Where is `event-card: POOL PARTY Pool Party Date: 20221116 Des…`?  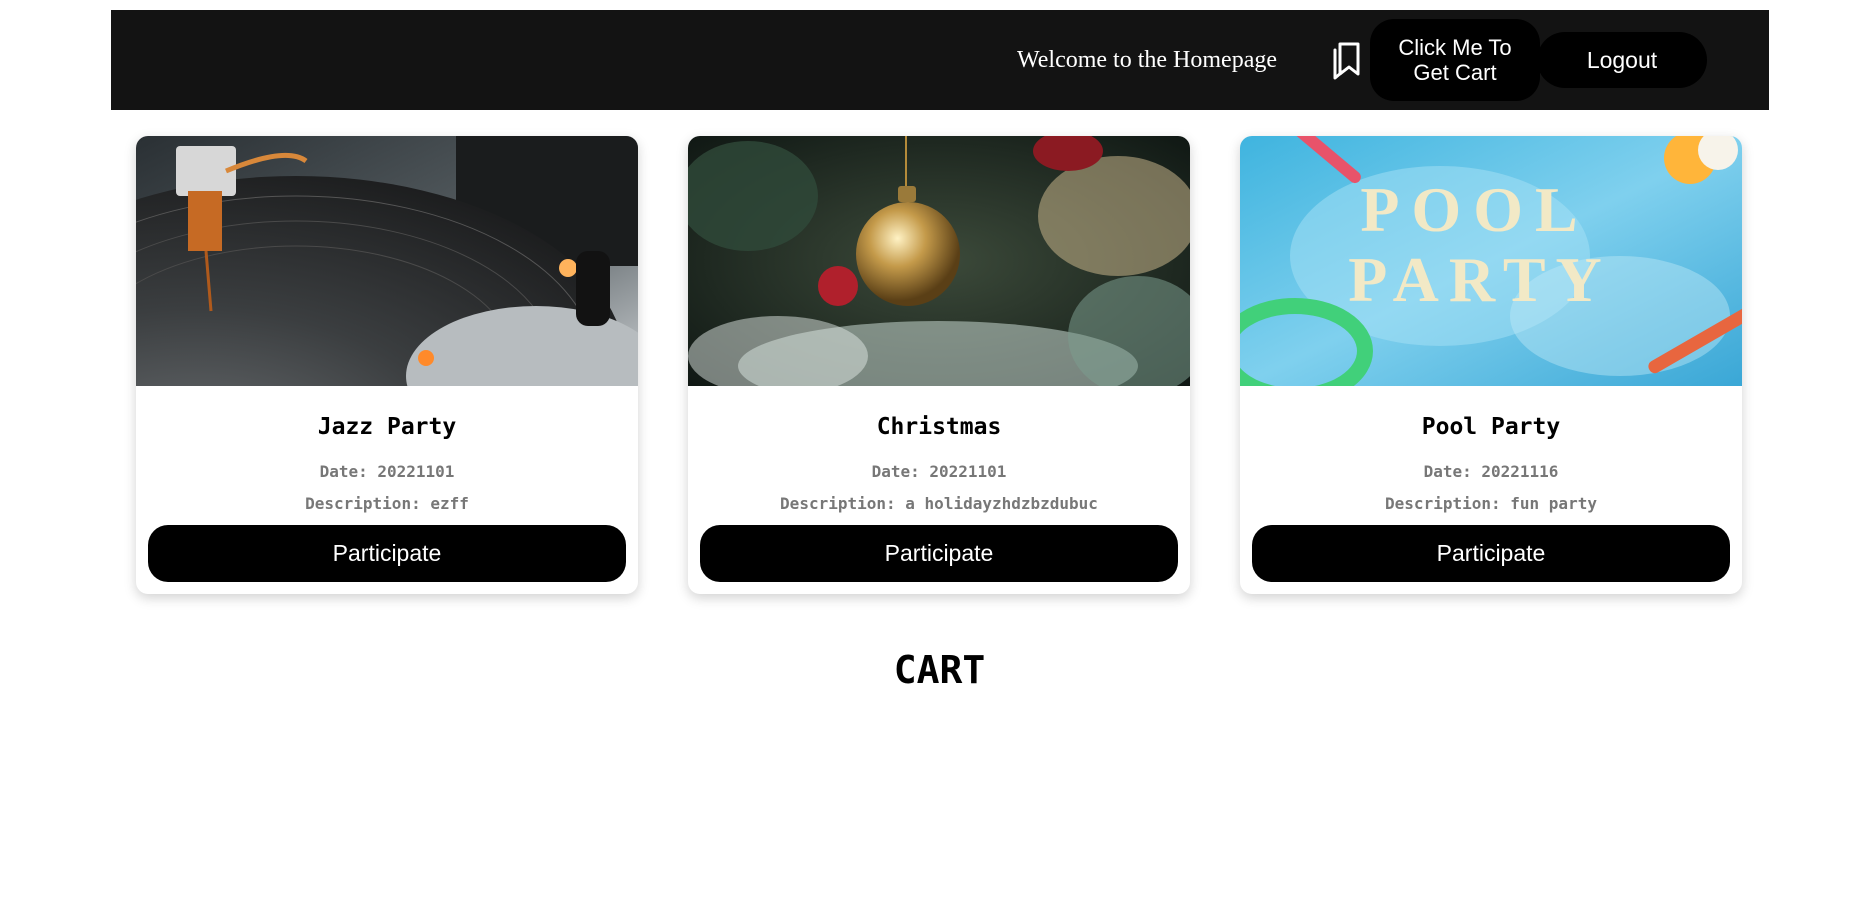 event-card: POOL PARTY Pool Party Date: 20221116 Des… is located at coordinates (1491, 365).